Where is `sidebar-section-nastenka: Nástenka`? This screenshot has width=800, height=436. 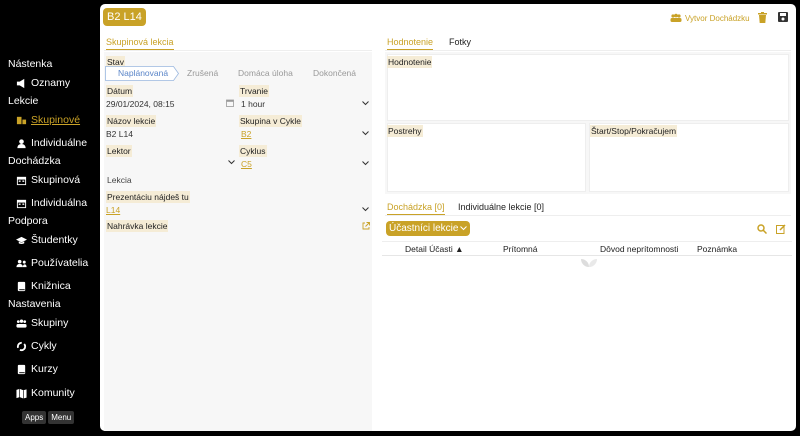 sidebar-section-nastenka: Nástenka is located at coordinates (30, 64).